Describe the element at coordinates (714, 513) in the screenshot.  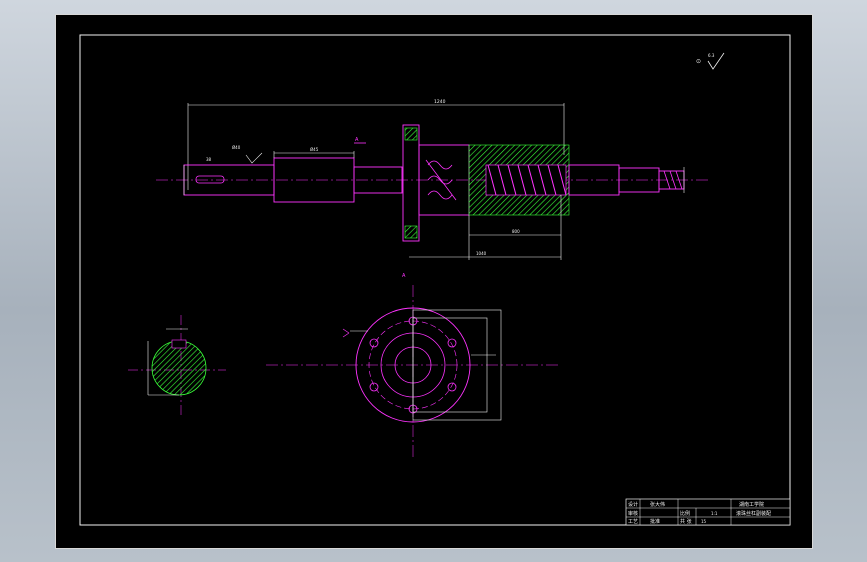
I see `tb-scale-value: 1:1` at that location.